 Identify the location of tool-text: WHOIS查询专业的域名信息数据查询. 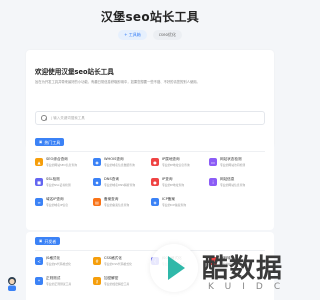
(119, 162).